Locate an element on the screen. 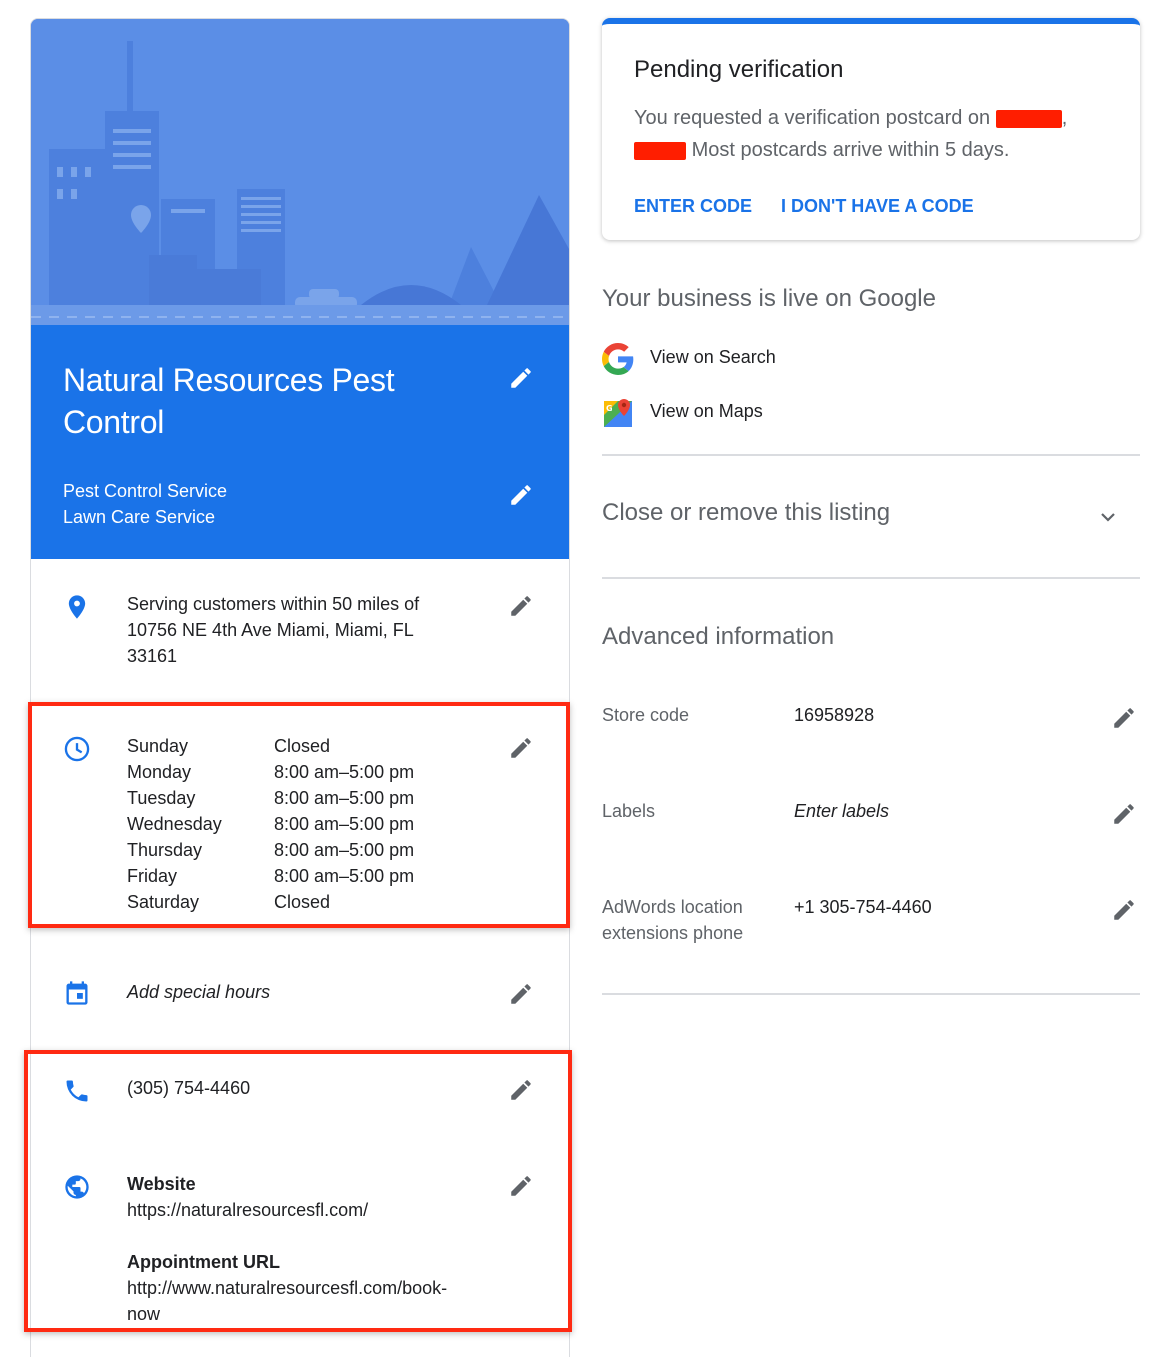 The height and width of the screenshot is (1357, 1176). close-listing-toggle: Close or remove this listing is located at coordinates (746, 513).